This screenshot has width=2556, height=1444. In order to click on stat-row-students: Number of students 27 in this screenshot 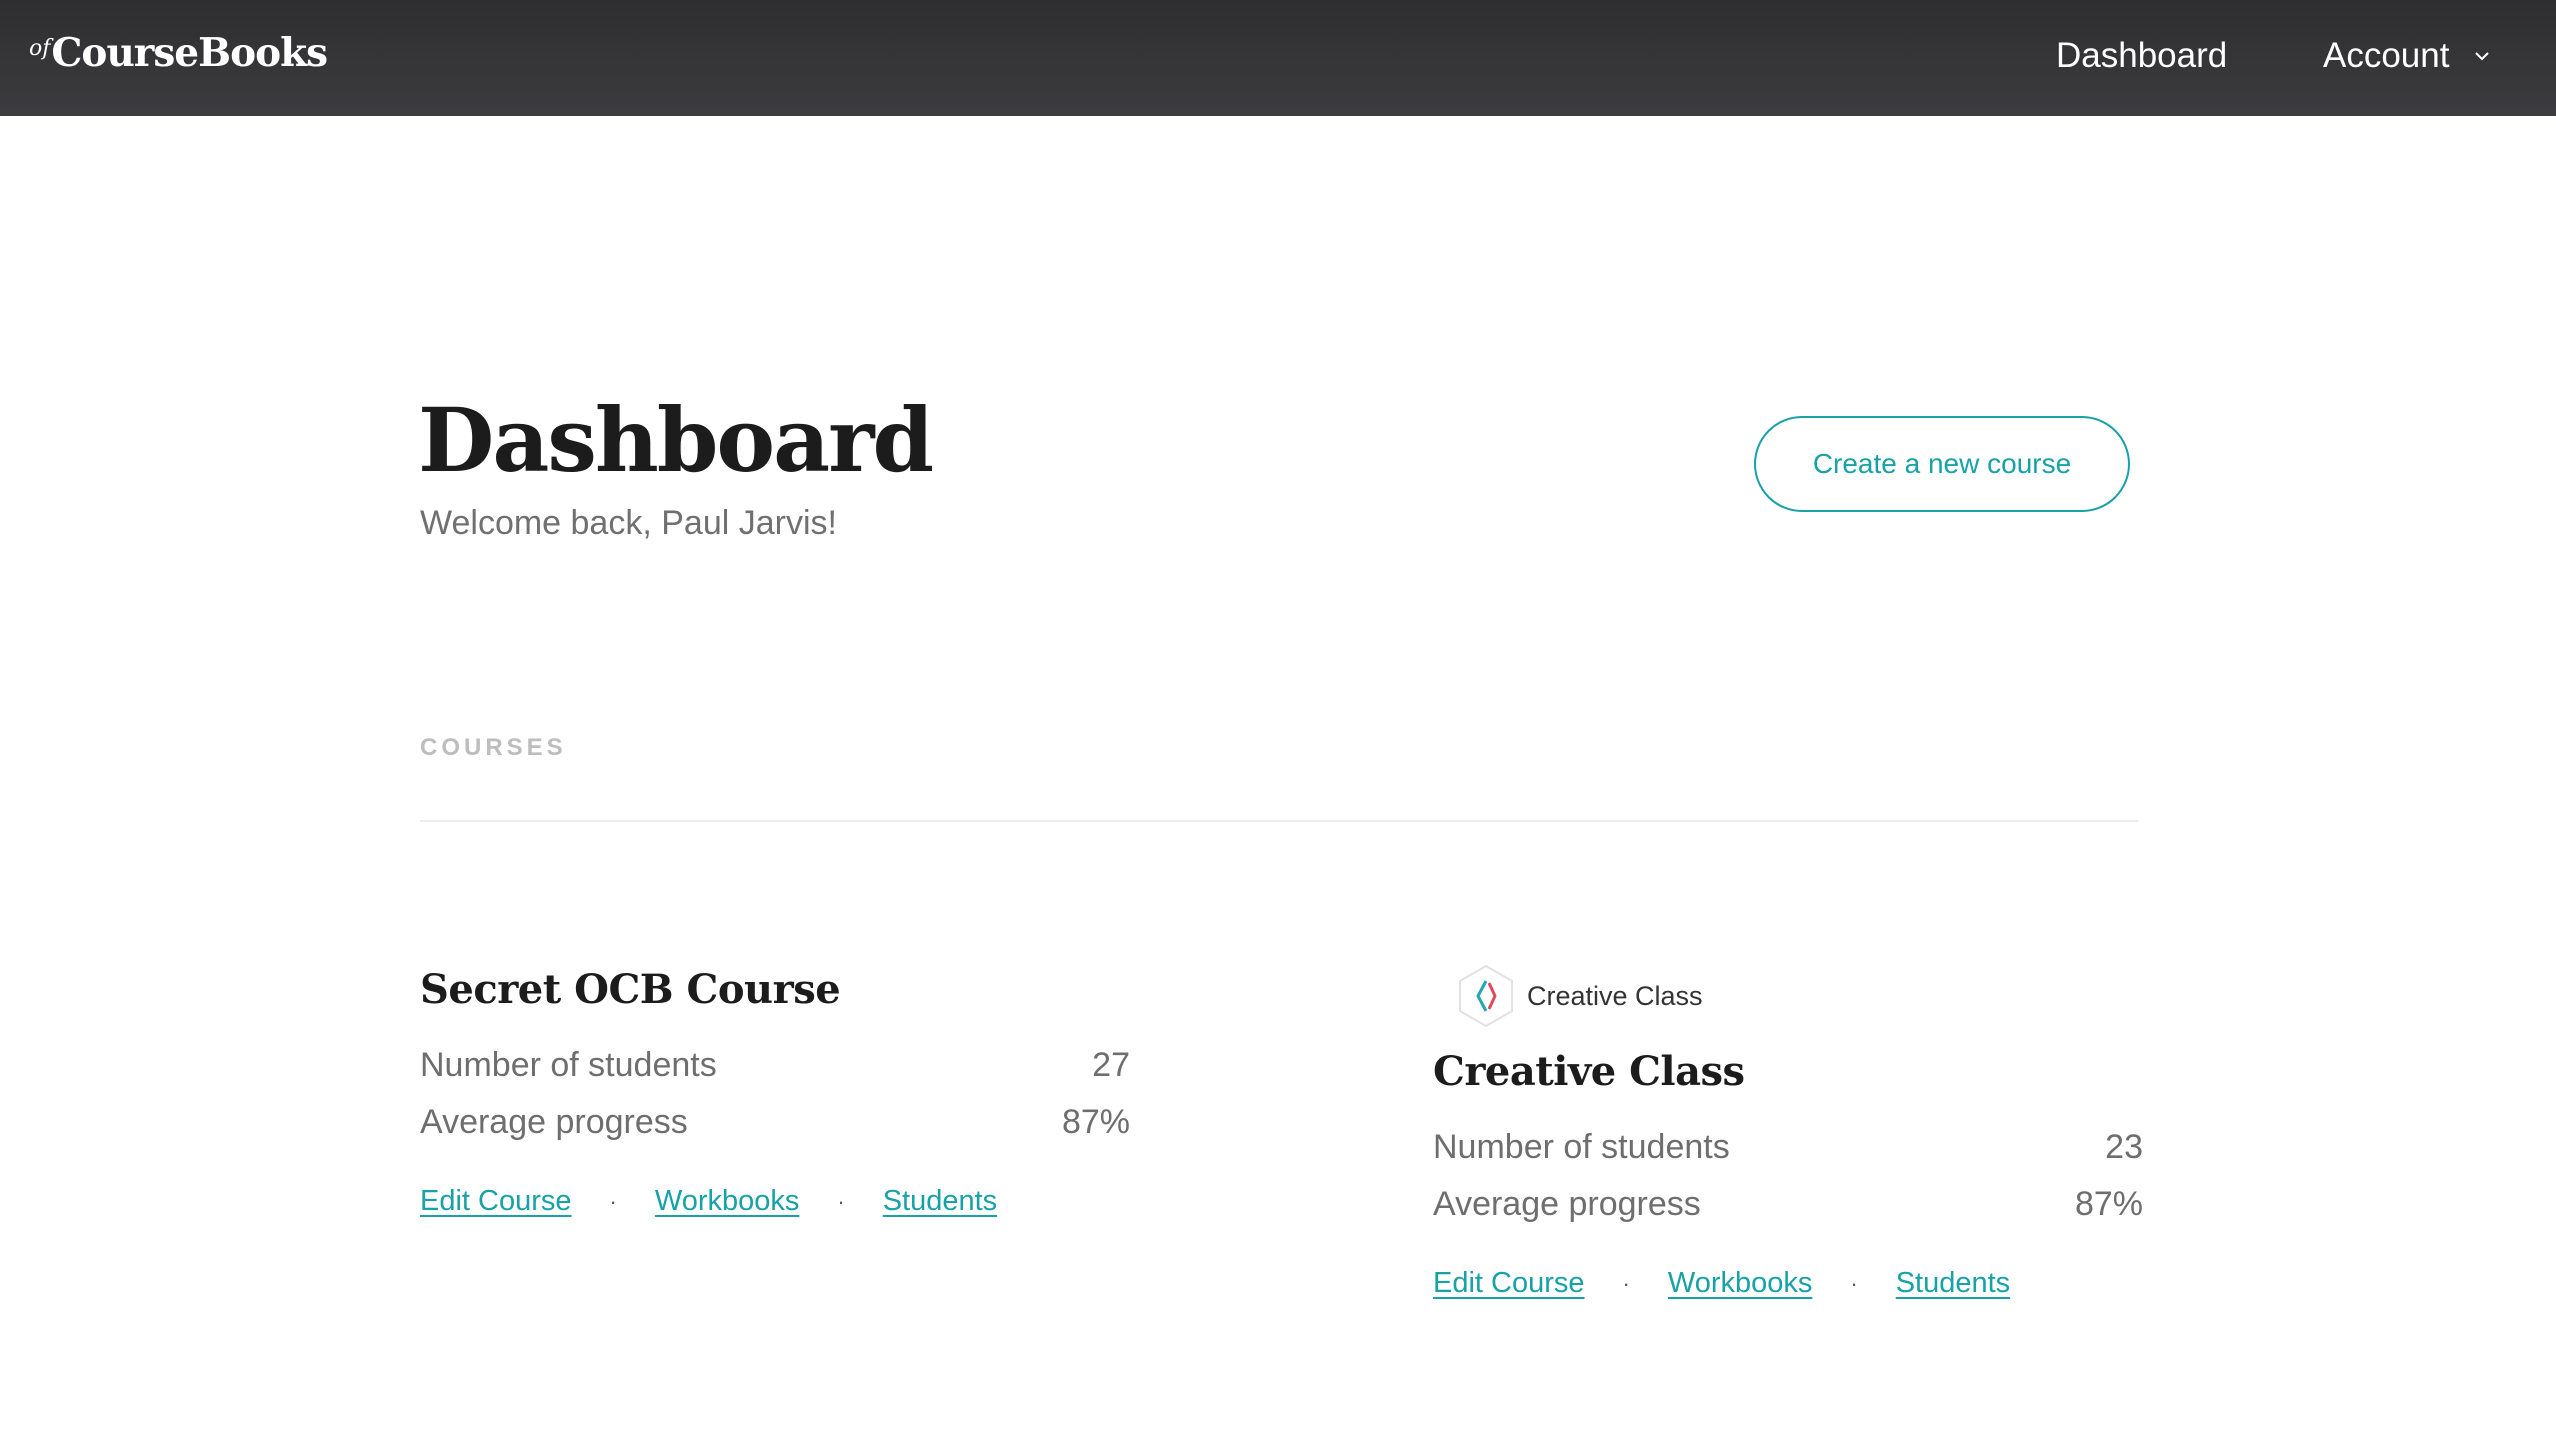, I will do `click(775, 1065)`.